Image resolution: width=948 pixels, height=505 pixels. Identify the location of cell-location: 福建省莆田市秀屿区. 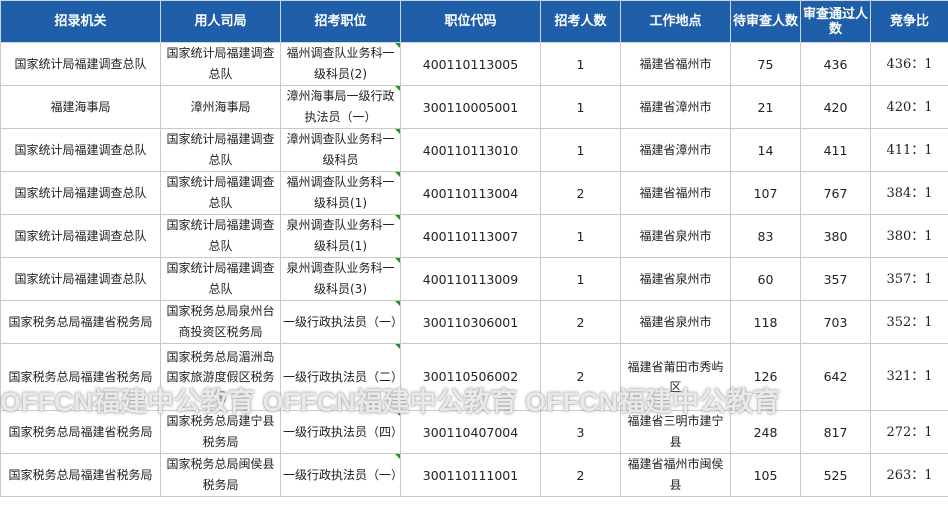
(675, 377).